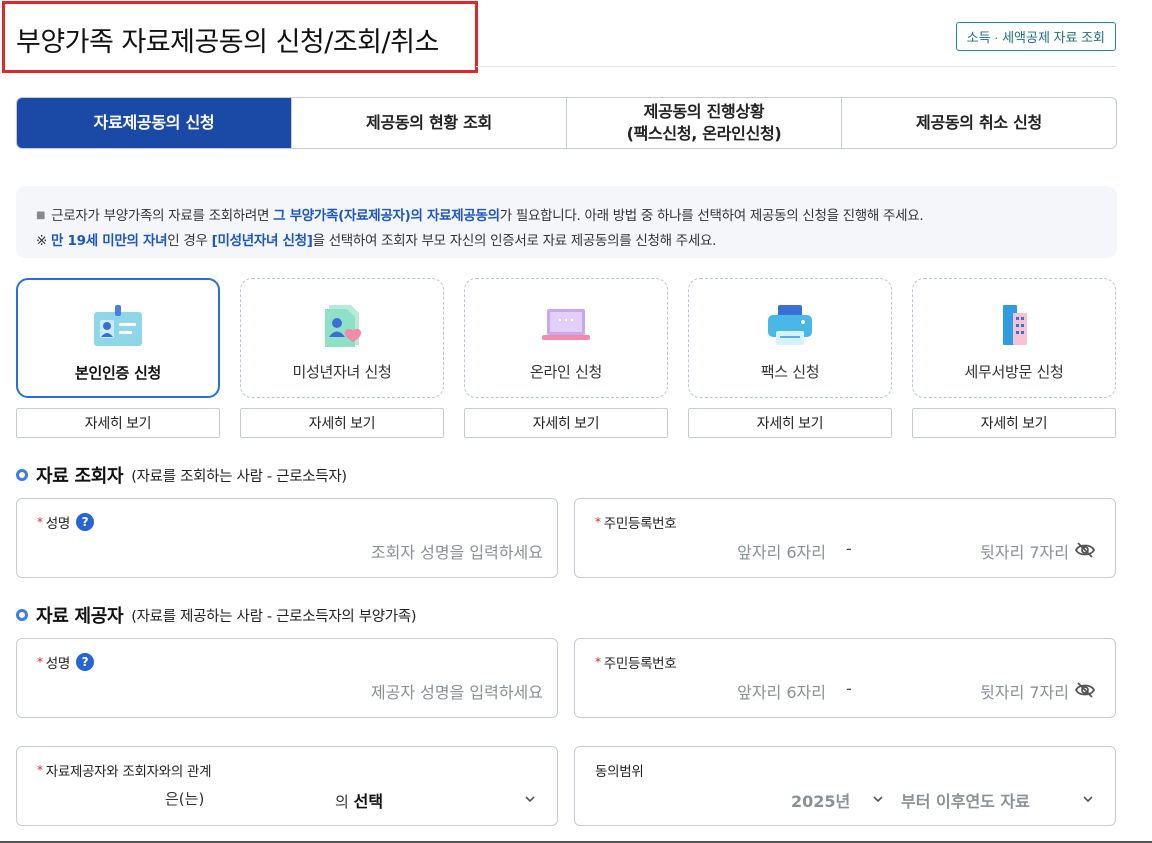  Describe the element at coordinates (965, 800) in the screenshot. I see `consent-suffix-select: 부터 이후연도 자료` at that location.